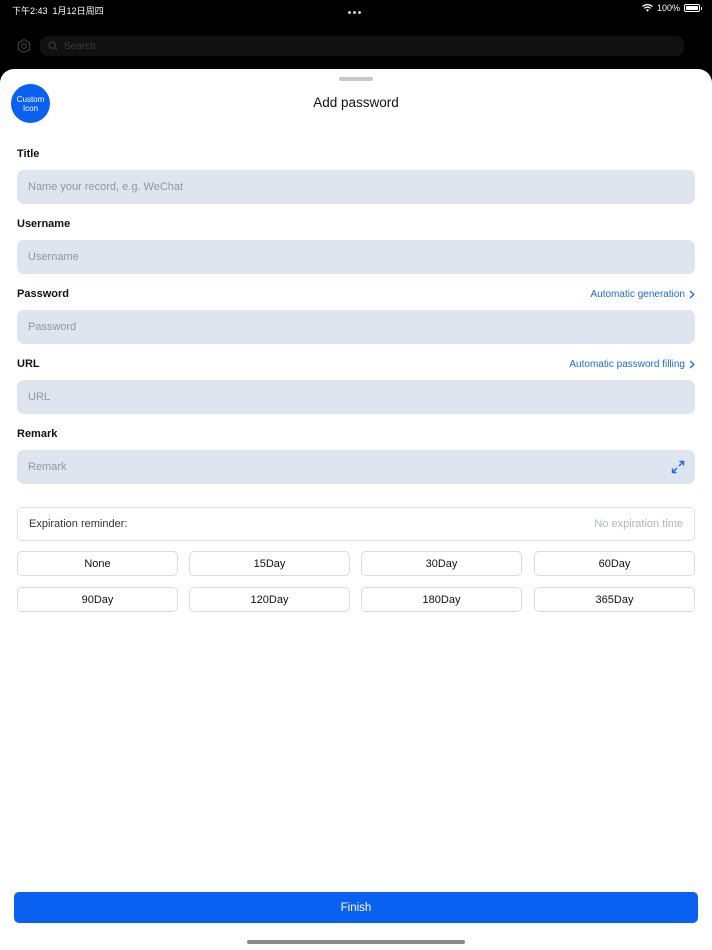  What do you see at coordinates (78, 524) in the screenshot?
I see `expiration-reminder-label: Expiration reminder:` at bounding box center [78, 524].